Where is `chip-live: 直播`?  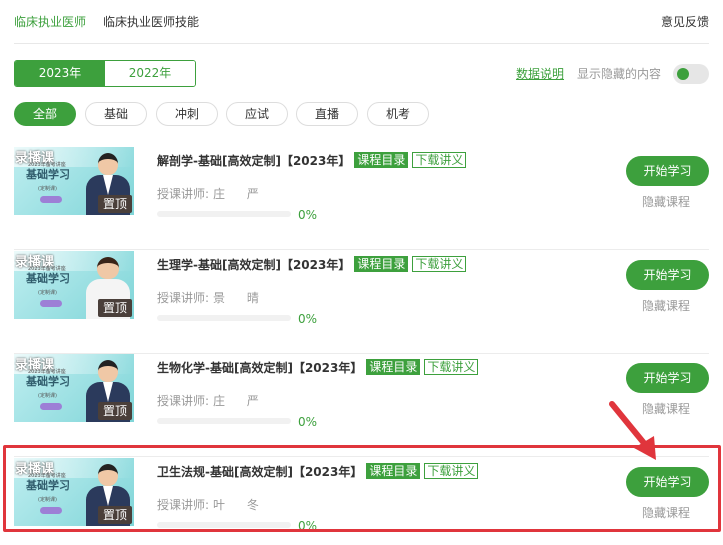 chip-live: 直播 is located at coordinates (327, 114).